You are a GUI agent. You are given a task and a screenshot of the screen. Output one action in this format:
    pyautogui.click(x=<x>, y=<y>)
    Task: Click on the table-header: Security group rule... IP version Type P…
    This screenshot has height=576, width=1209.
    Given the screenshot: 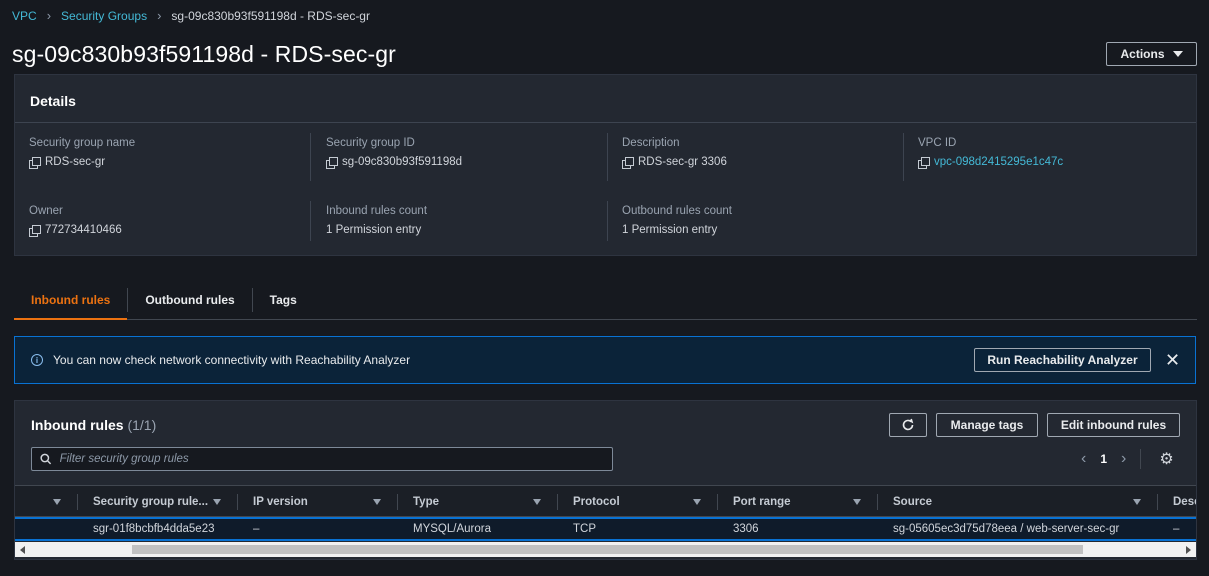 What is the action you would take?
    pyautogui.click(x=605, y=501)
    